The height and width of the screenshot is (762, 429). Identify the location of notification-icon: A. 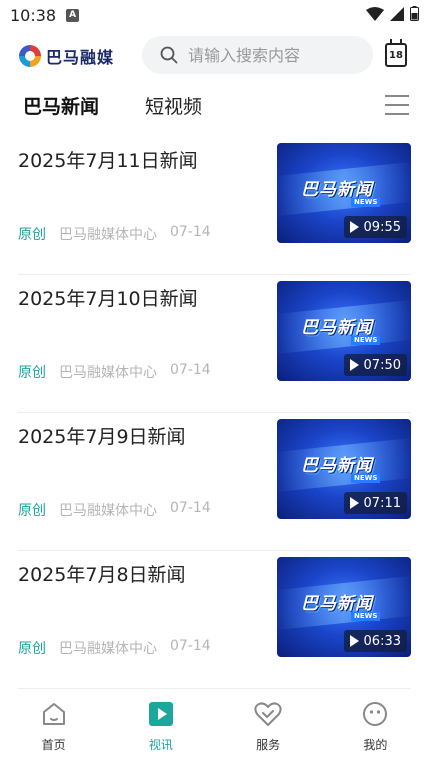
(73, 15).